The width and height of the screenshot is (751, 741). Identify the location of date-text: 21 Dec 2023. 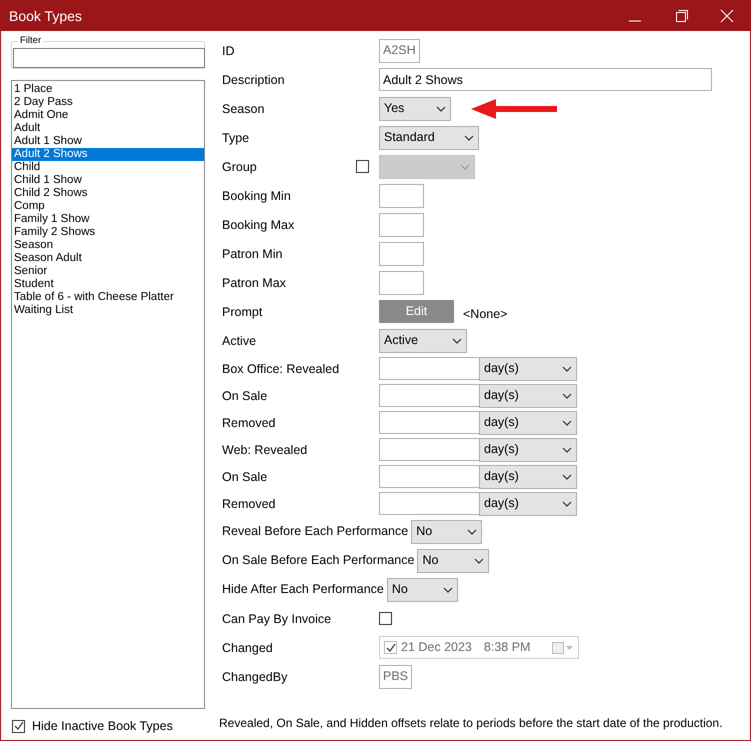
(436, 647).